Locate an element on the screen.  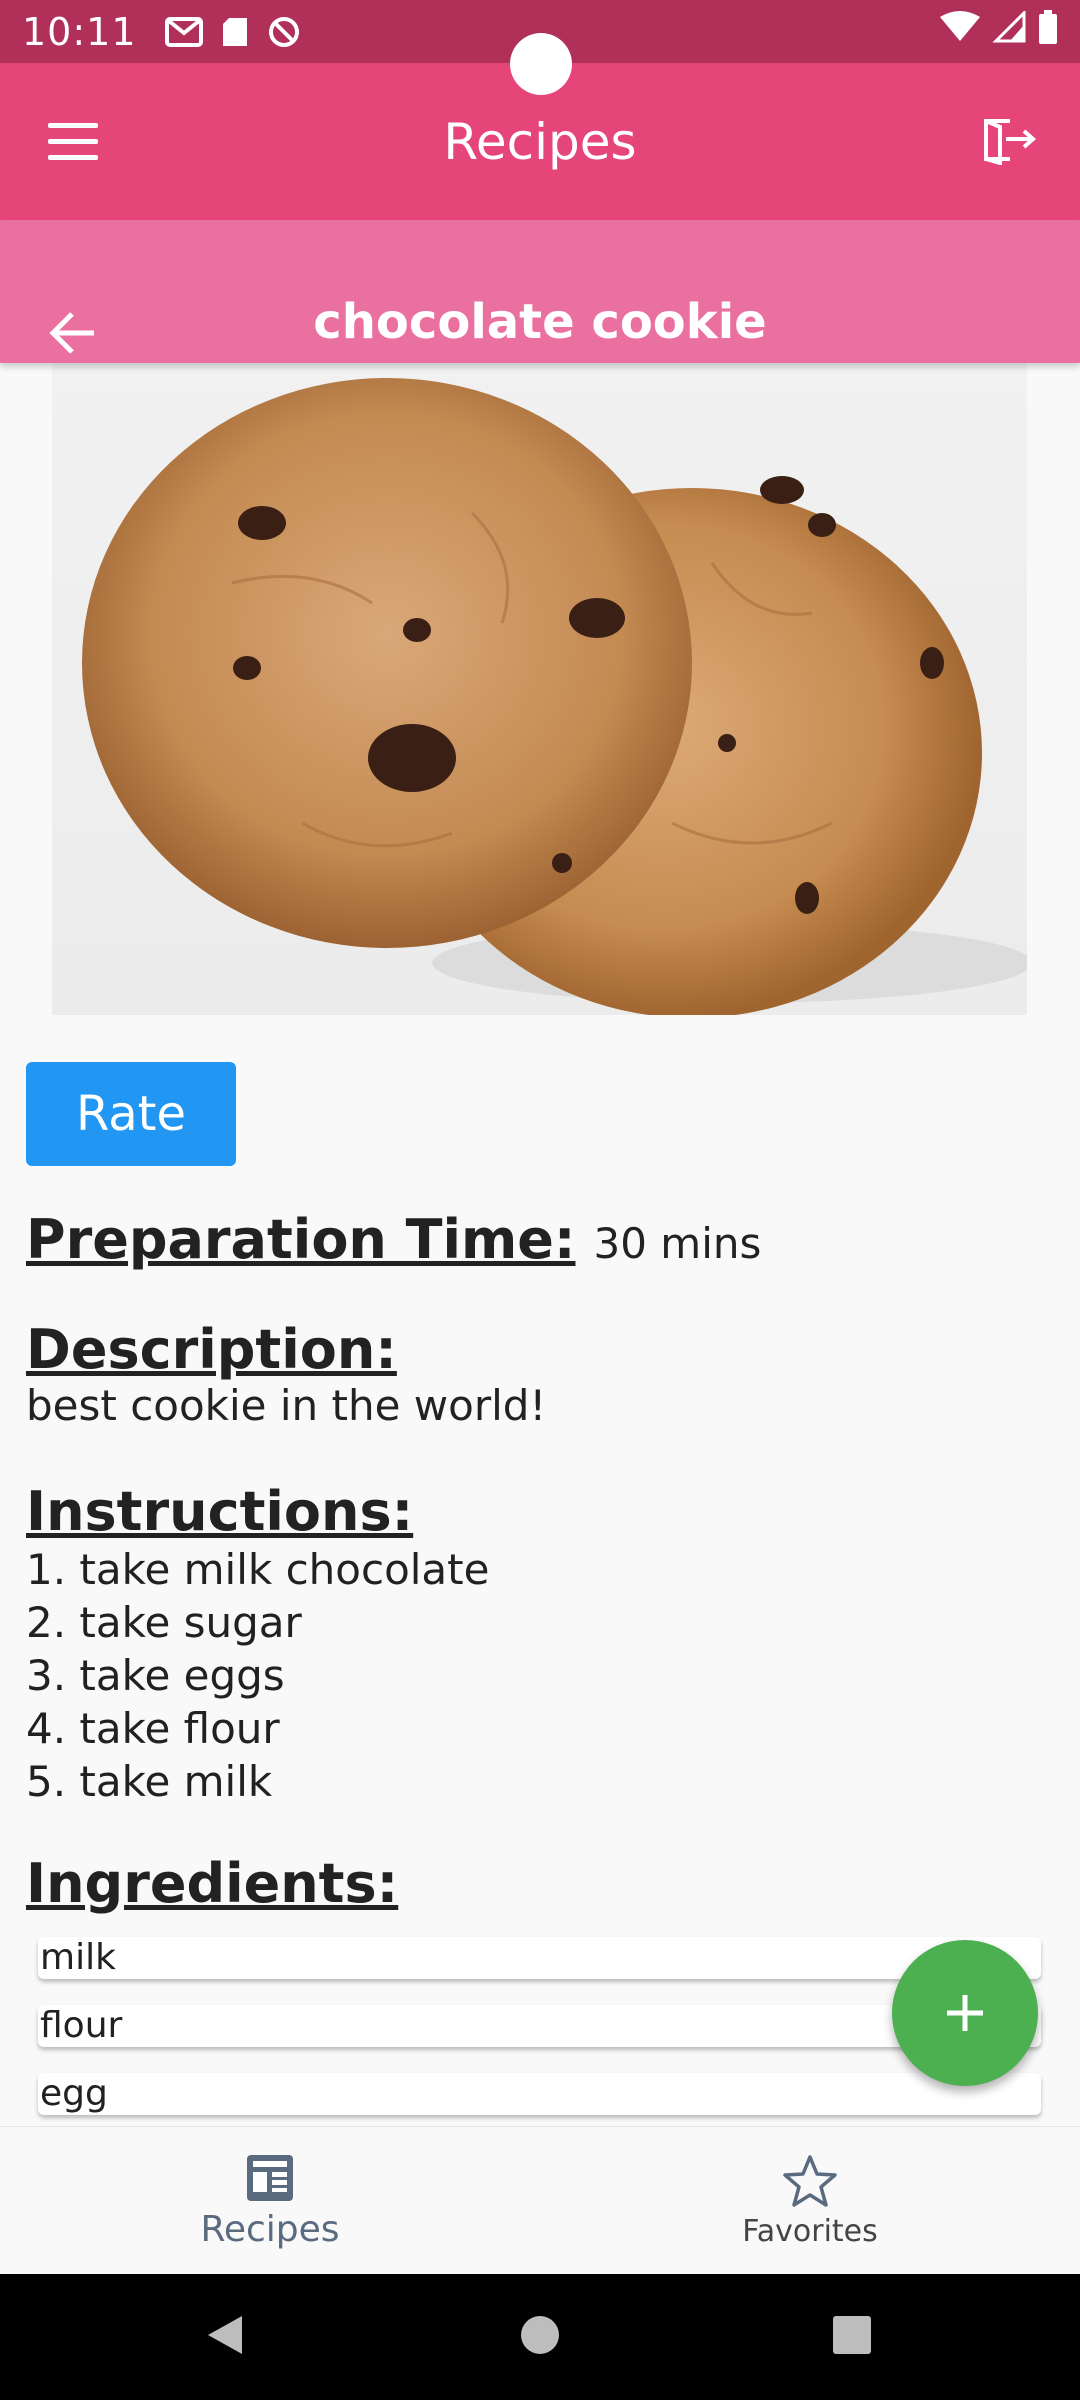
add-icon is located at coordinates (965, 2013).